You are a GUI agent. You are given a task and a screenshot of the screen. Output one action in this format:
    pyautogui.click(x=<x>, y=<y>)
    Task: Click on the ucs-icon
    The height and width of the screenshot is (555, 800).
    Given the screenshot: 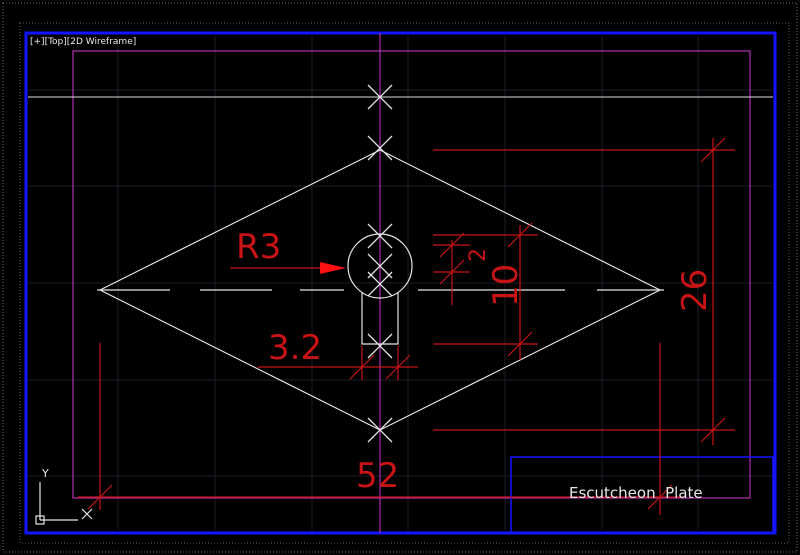 What is the action you would take?
    pyautogui.click(x=64, y=503)
    